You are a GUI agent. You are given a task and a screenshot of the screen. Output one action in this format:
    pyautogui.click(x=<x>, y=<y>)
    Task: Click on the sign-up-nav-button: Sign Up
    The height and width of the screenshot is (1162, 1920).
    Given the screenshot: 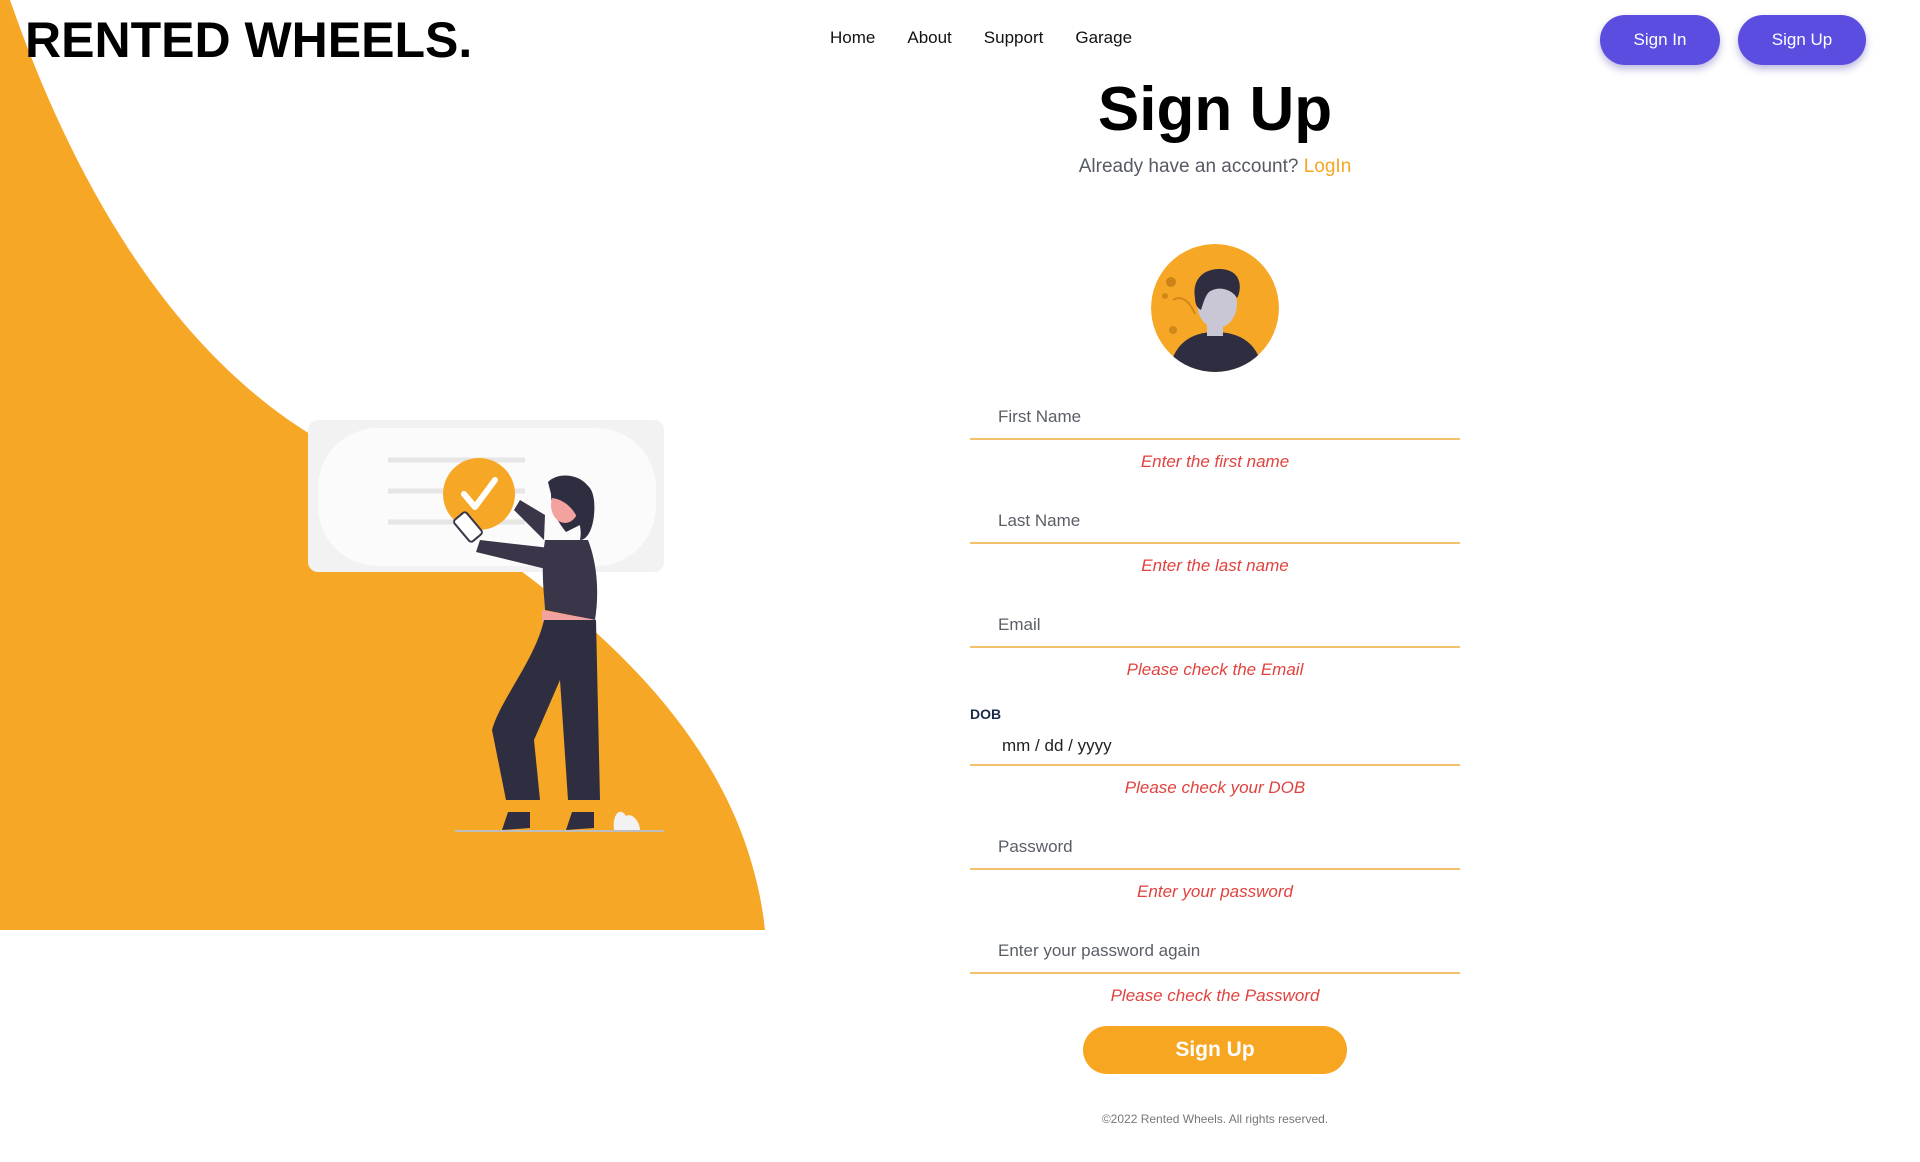 What is the action you would take?
    pyautogui.click(x=1802, y=40)
    